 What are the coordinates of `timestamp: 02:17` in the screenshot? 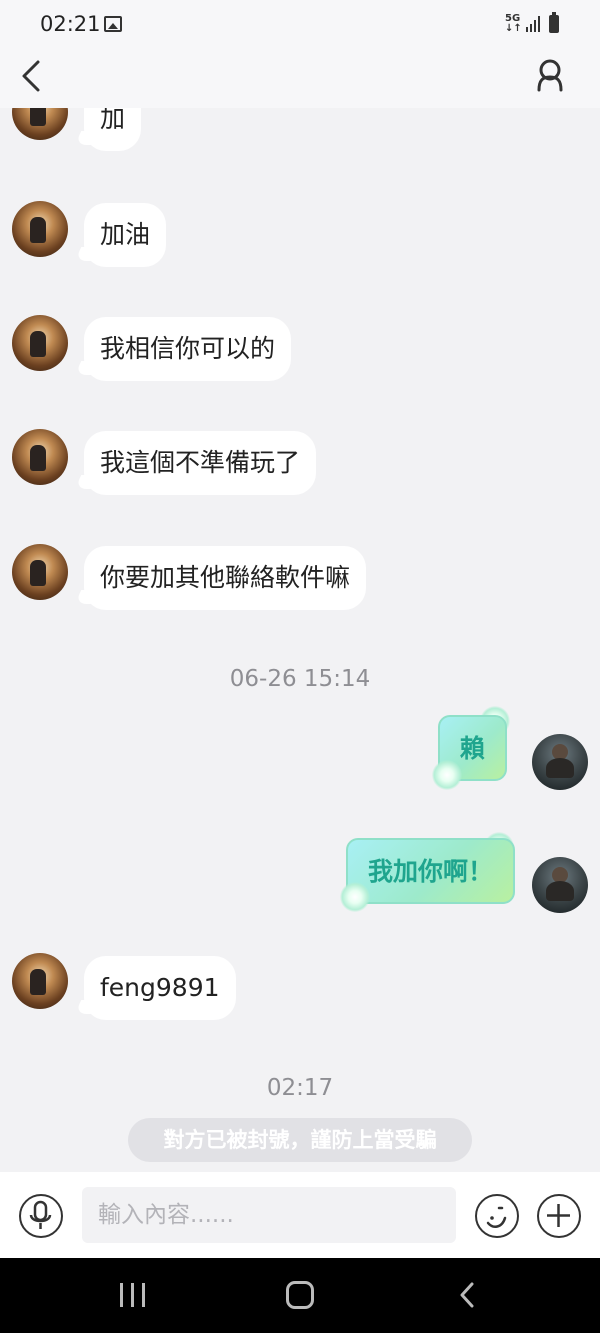 It's located at (300, 1088).